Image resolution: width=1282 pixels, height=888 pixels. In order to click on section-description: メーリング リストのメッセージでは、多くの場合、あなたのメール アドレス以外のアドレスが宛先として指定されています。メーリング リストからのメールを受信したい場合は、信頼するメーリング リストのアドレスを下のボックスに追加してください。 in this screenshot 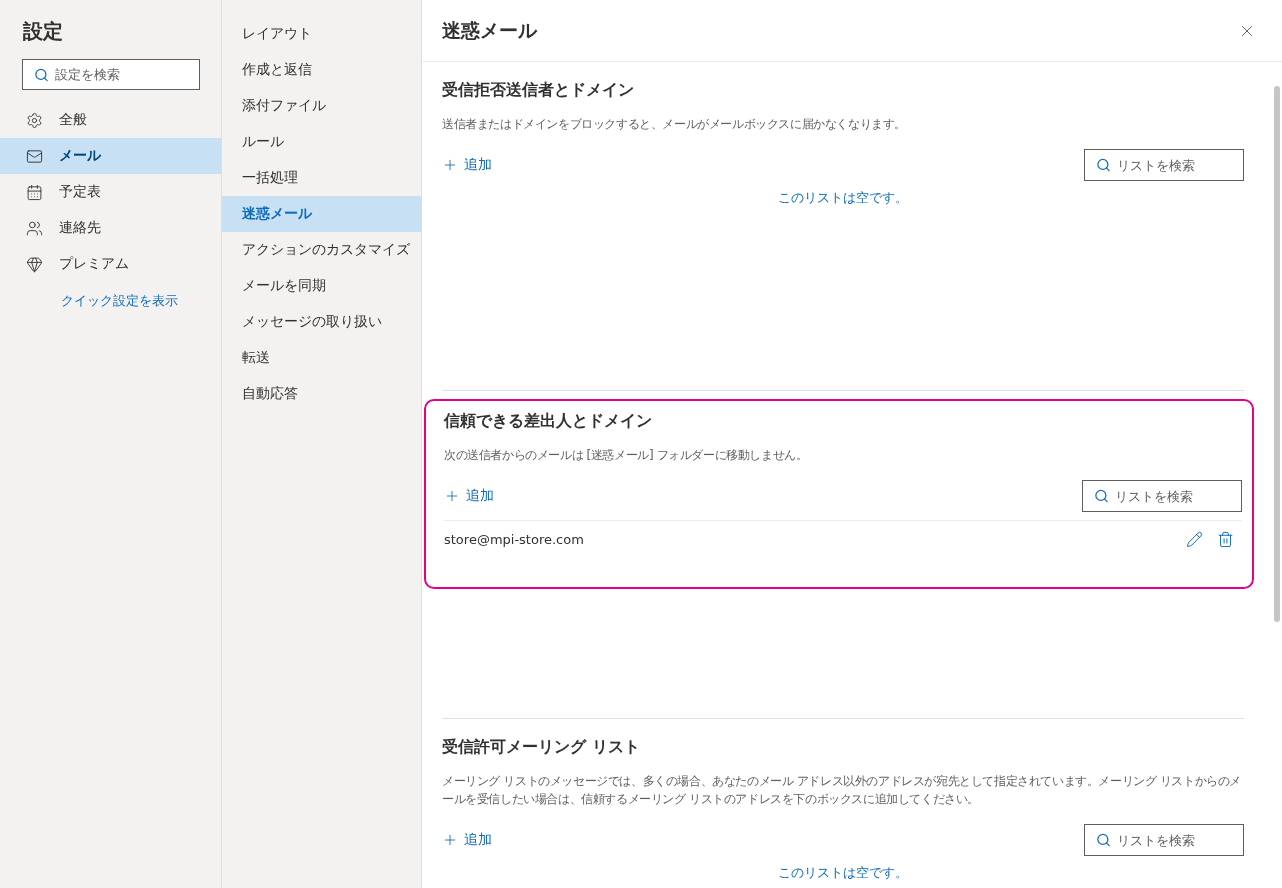, I will do `click(842, 790)`.